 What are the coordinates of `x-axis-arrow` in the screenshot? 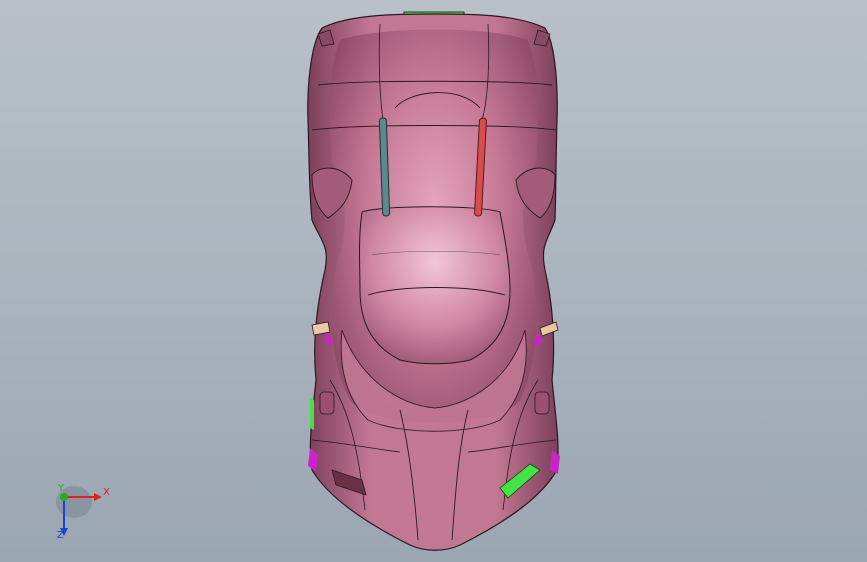 It's located at (98, 497).